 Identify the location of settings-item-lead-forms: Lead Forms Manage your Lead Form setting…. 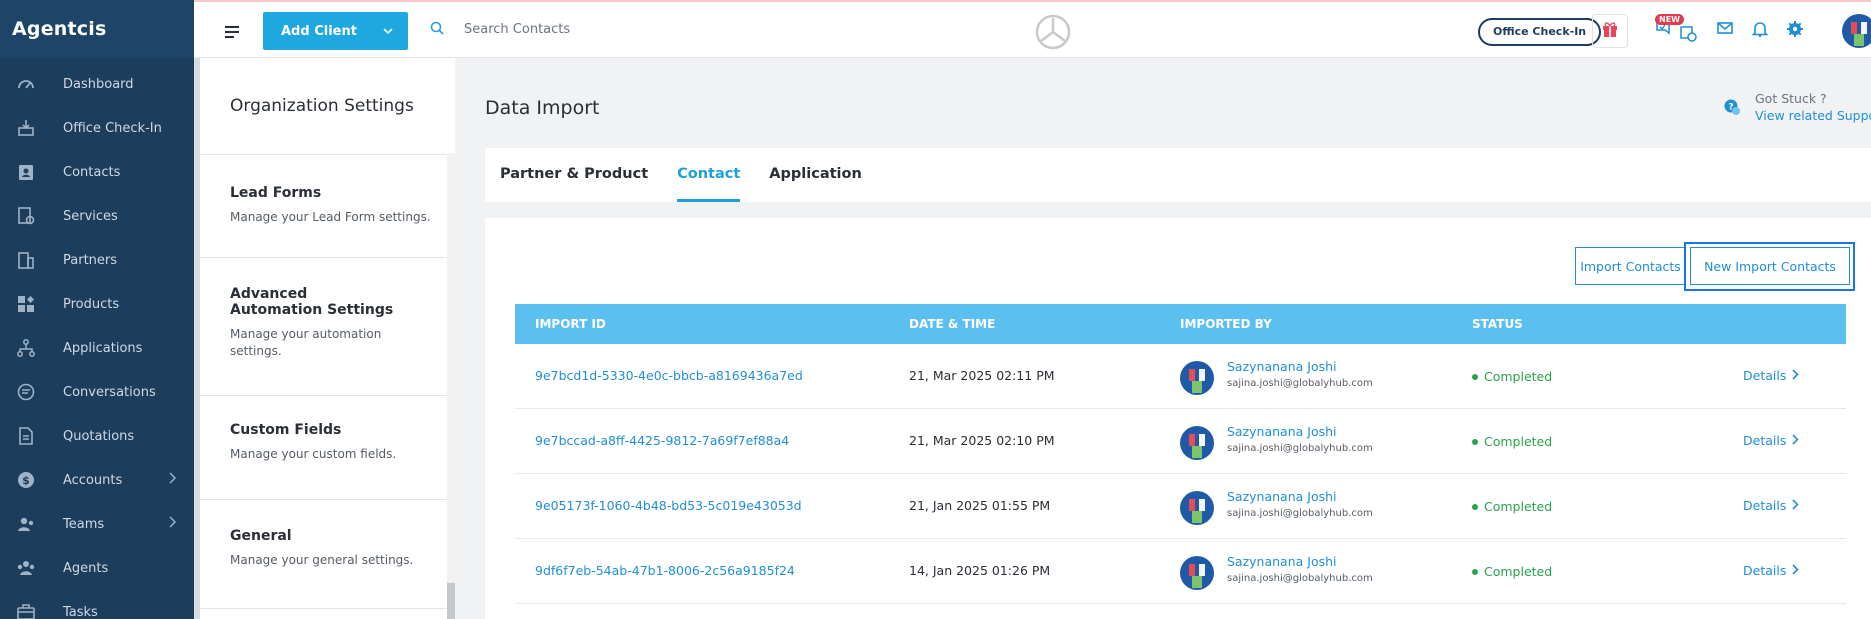
(323, 204).